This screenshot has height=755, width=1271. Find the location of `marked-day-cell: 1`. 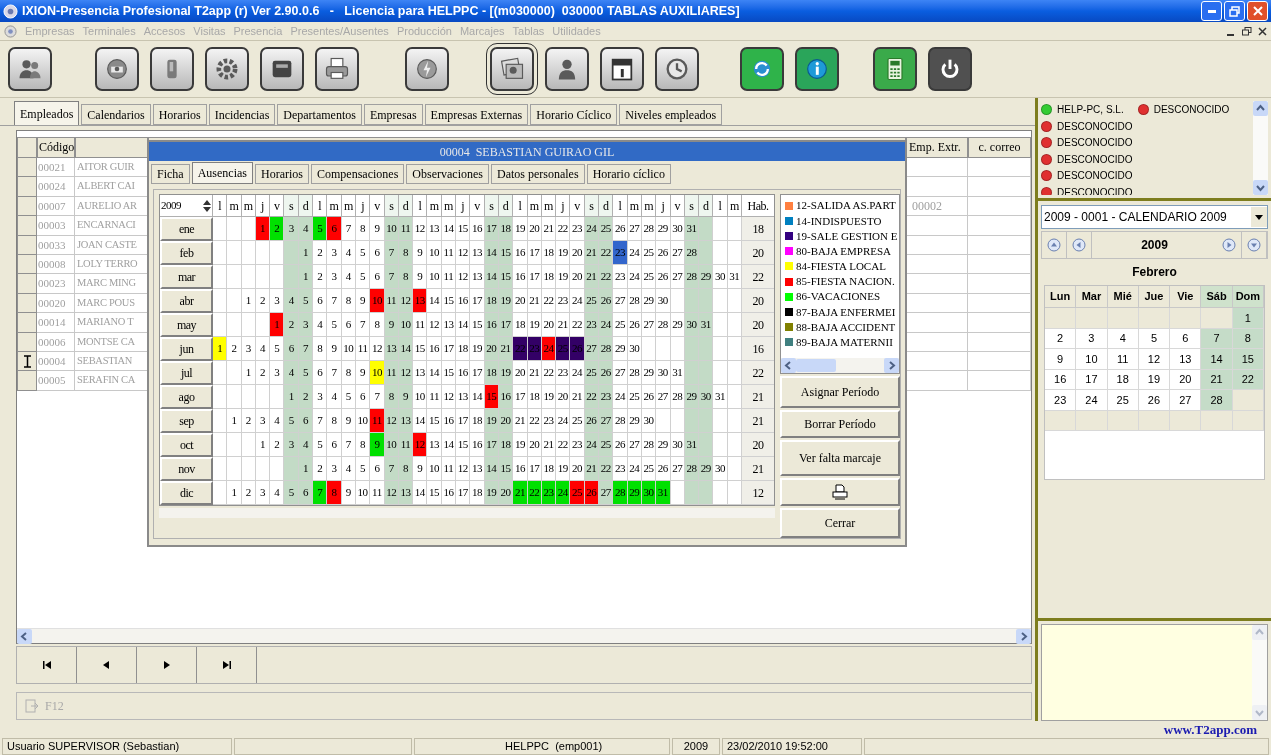

marked-day-cell: 1 is located at coordinates (277, 325).